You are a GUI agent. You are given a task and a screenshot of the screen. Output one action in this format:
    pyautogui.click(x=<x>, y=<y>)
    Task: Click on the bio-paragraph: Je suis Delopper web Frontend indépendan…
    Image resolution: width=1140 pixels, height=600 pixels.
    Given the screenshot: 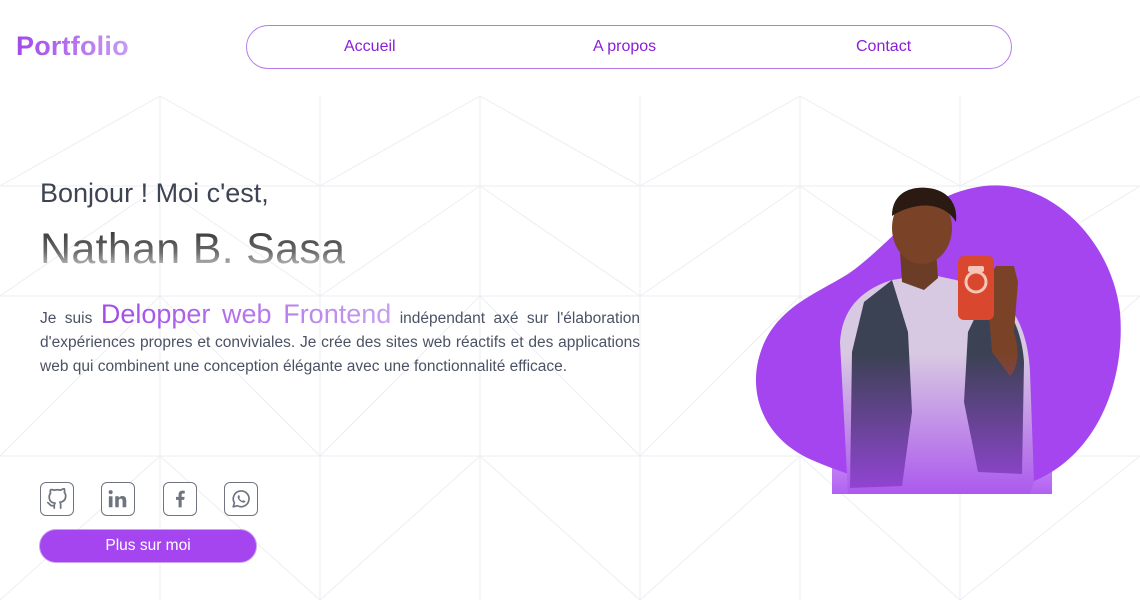 What is the action you would take?
    pyautogui.click(x=340, y=339)
    